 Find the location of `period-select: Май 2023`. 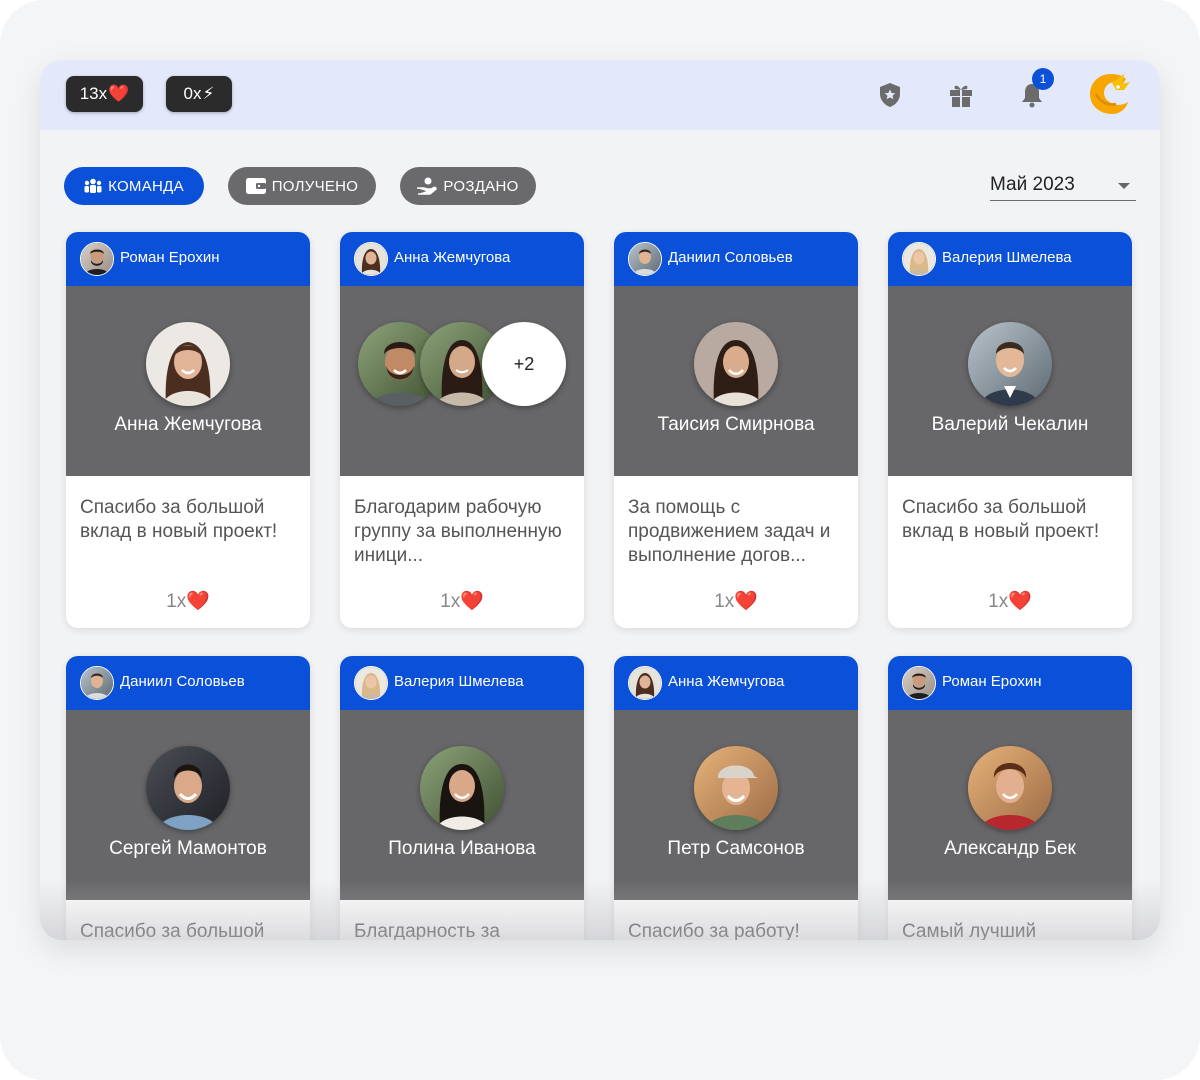

period-select: Май 2023 is located at coordinates (1063, 186).